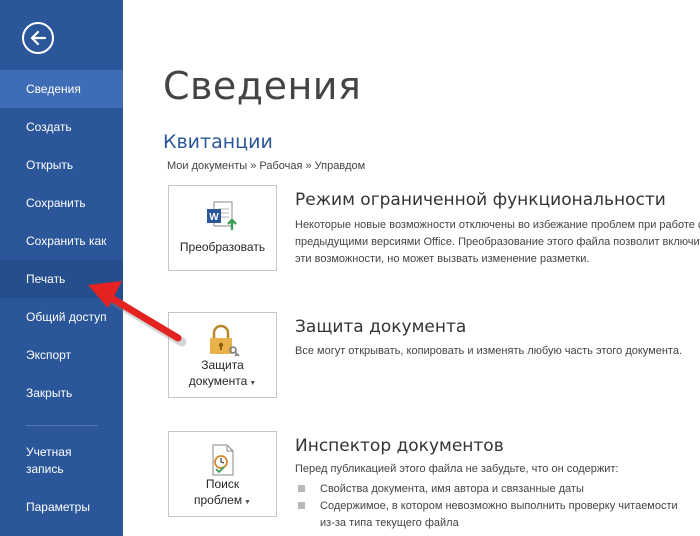 This screenshot has height=536, width=700. Describe the element at coordinates (61, 165) in the screenshot. I see `sidebar-item-open: Открыть` at that location.